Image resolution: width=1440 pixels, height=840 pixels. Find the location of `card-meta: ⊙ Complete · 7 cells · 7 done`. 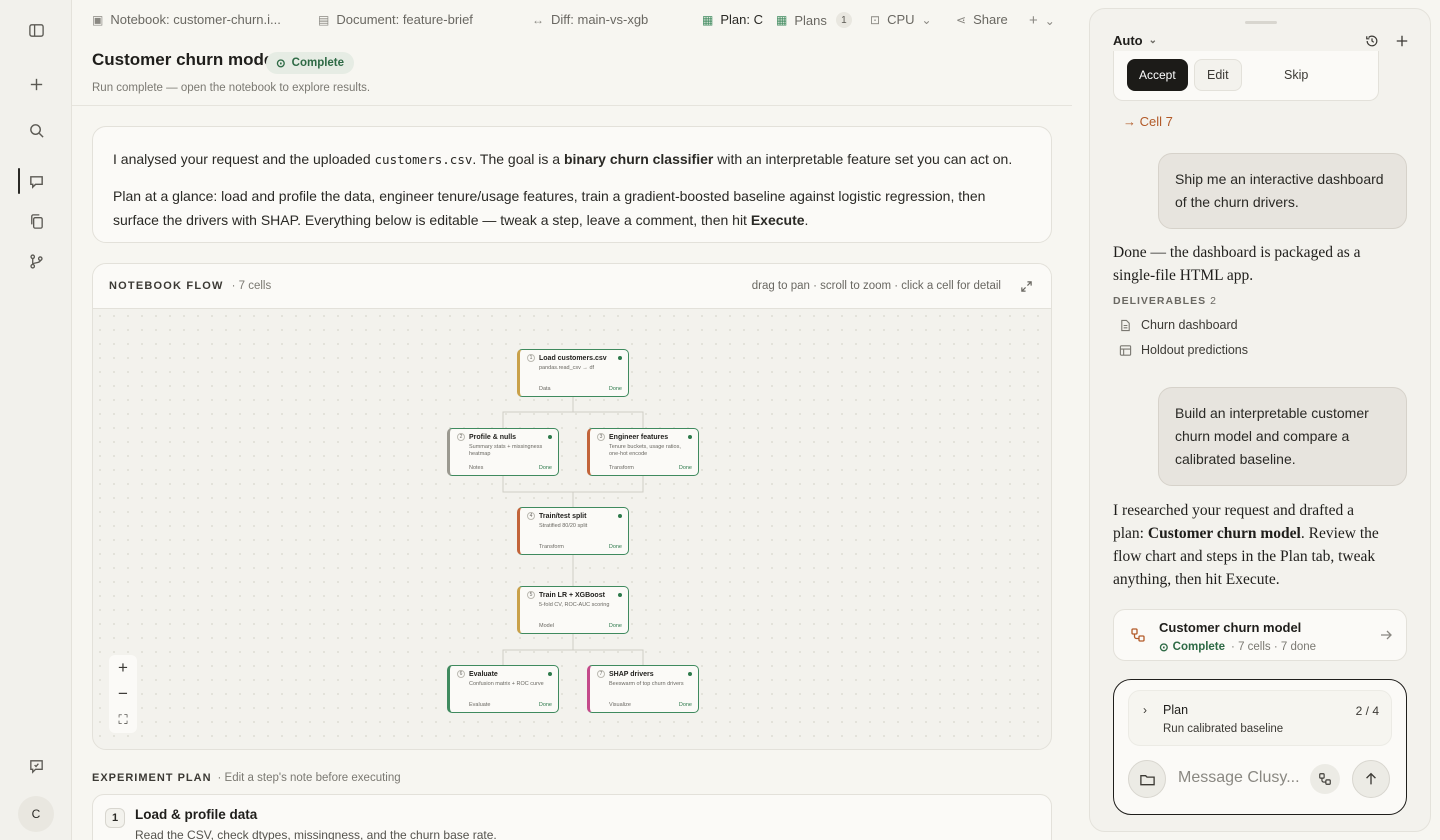

card-meta: ⊙ Complete · 7 cells · 7 done is located at coordinates (1238, 647).